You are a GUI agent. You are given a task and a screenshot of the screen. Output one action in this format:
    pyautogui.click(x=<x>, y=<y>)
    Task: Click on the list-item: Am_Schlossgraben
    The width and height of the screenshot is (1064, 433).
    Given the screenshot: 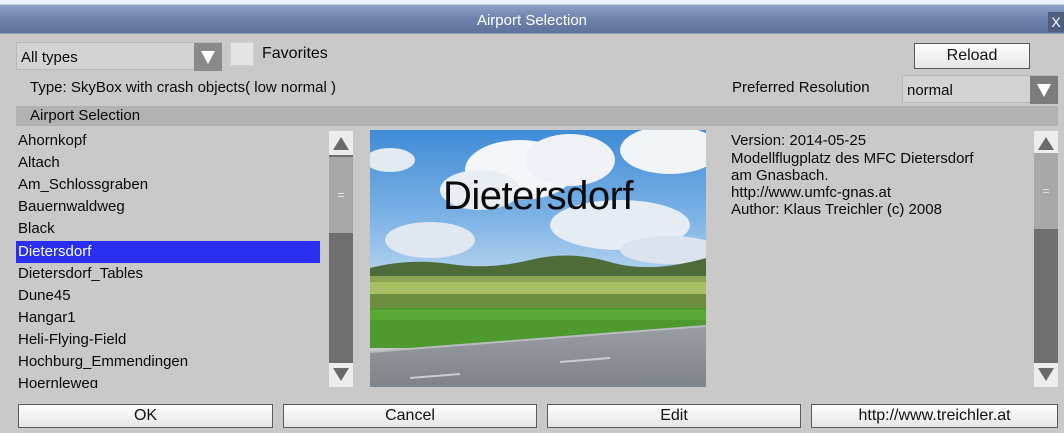 What is the action you would take?
    pyautogui.click(x=168, y=185)
    